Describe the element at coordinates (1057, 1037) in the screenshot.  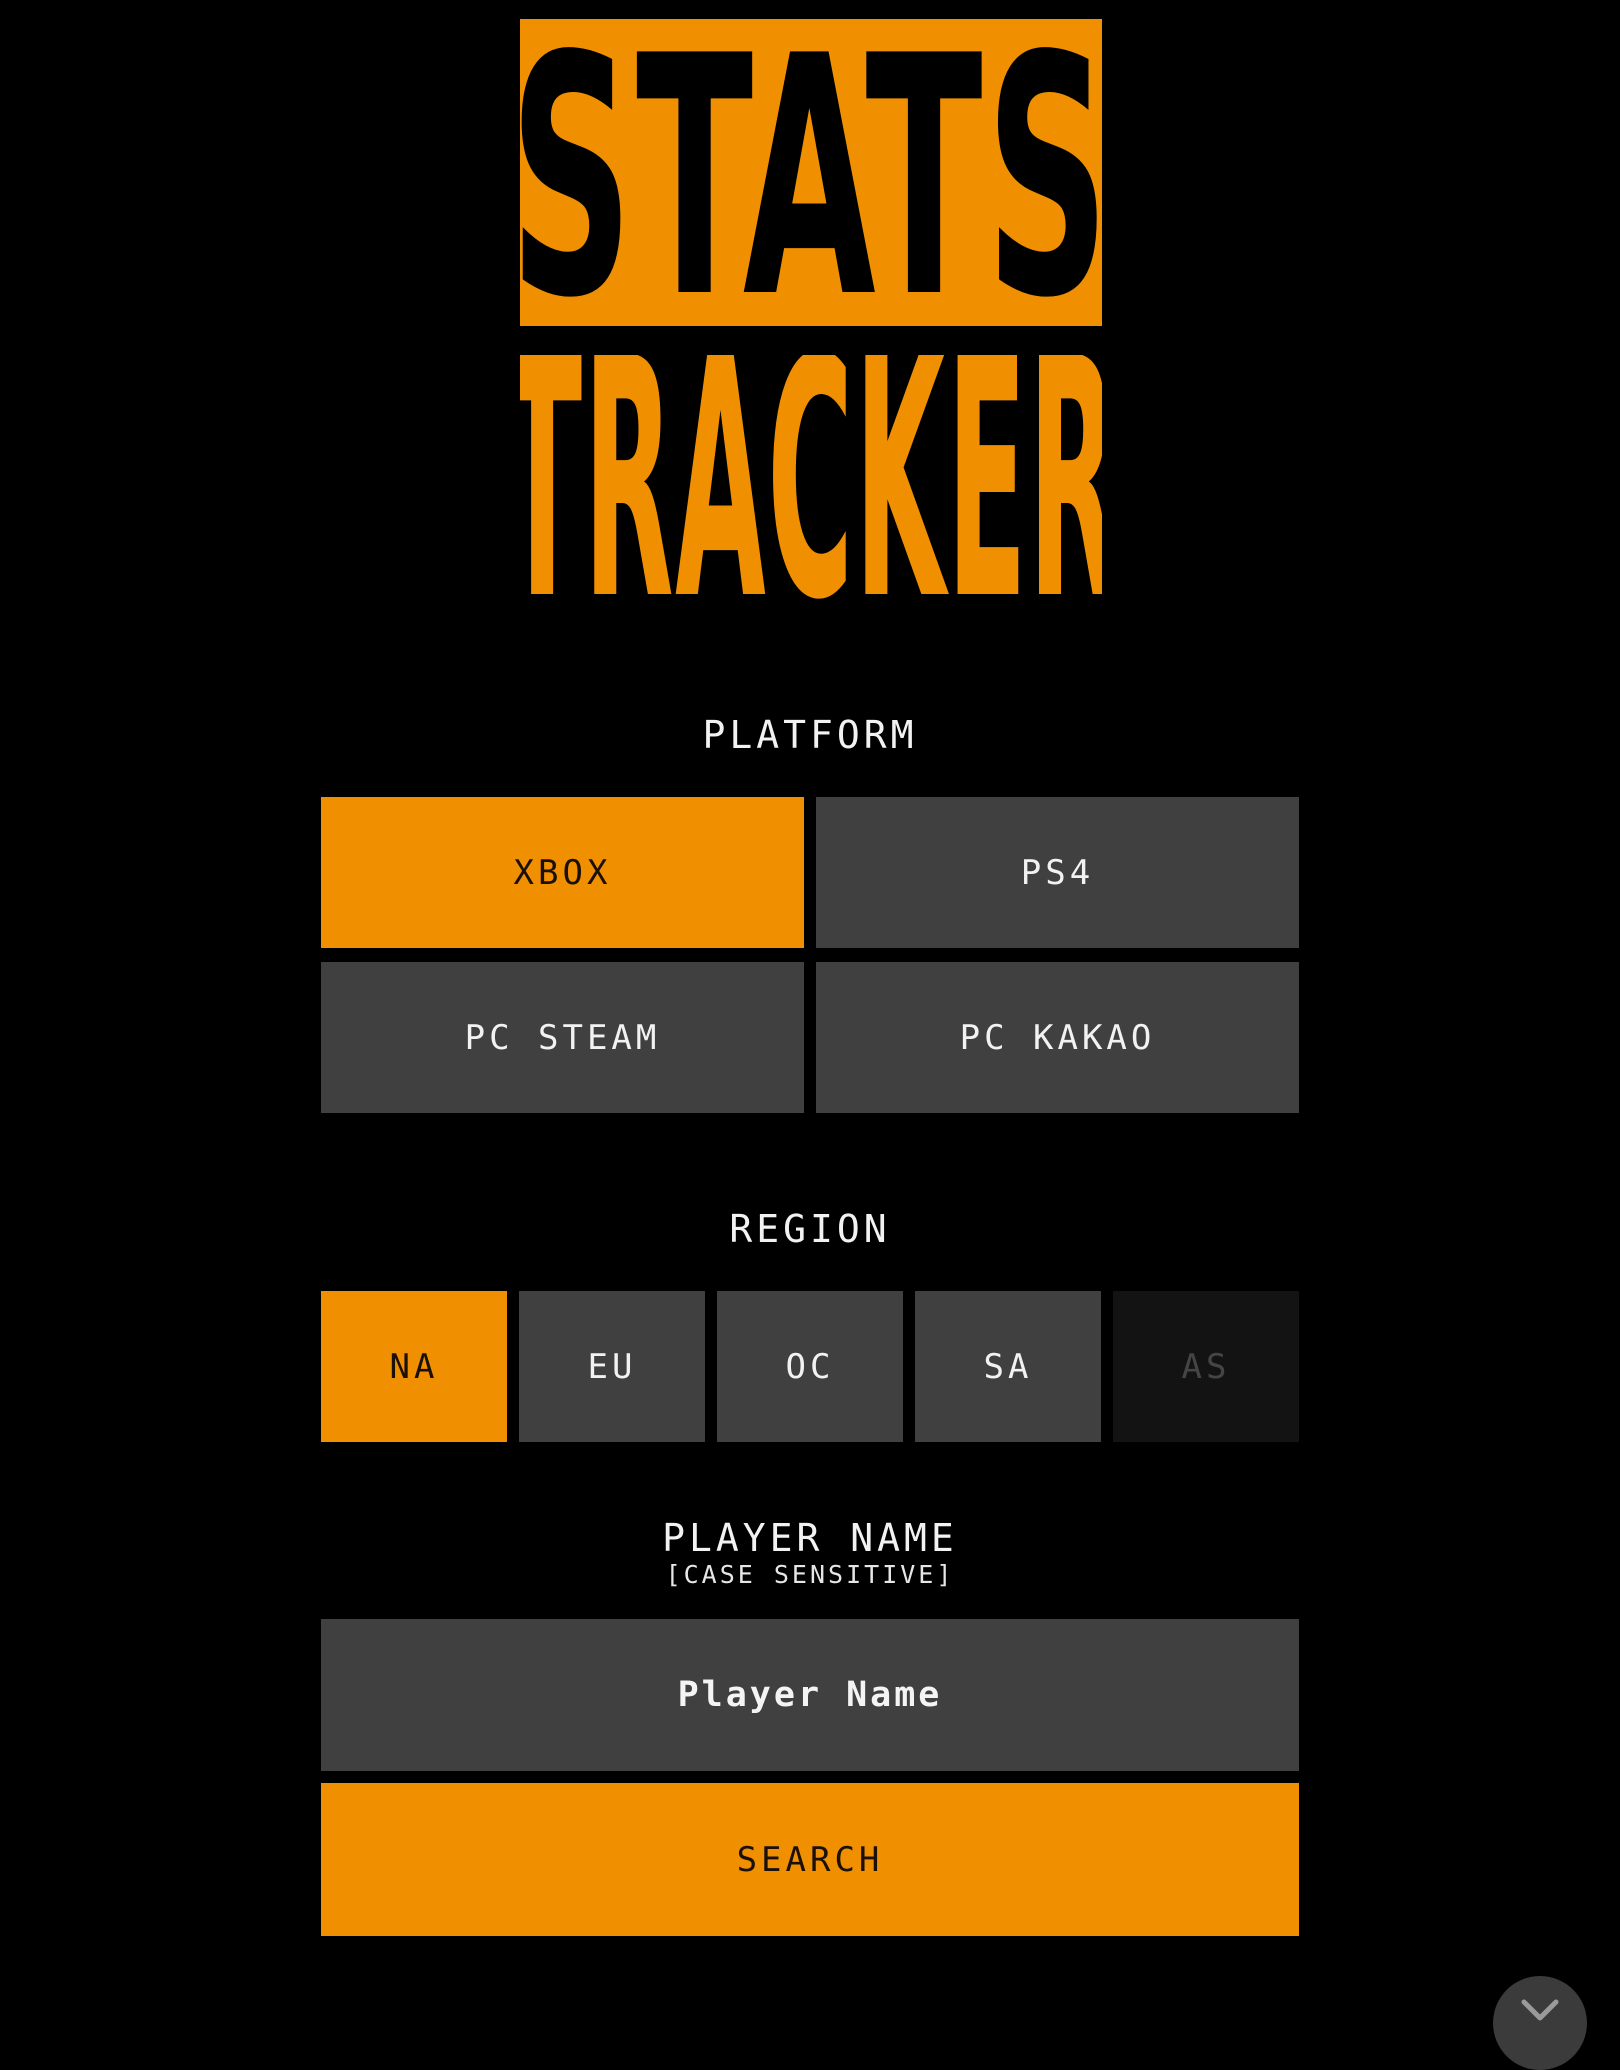
I see `platform-pc-kakao-button: PC KAKAO` at that location.